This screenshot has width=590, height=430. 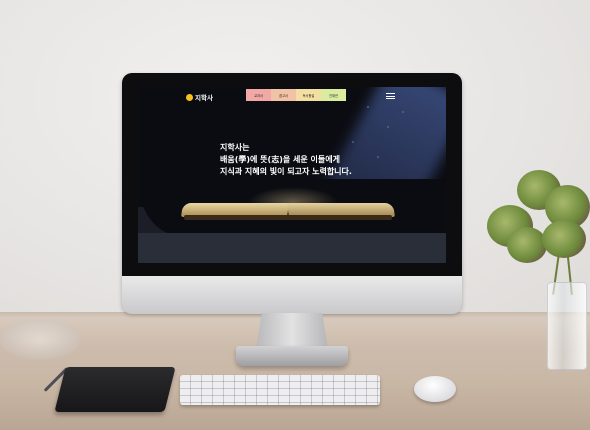 I want to click on main-nav: 교과서 참고서 독서평설 인재관, so click(x=296, y=95).